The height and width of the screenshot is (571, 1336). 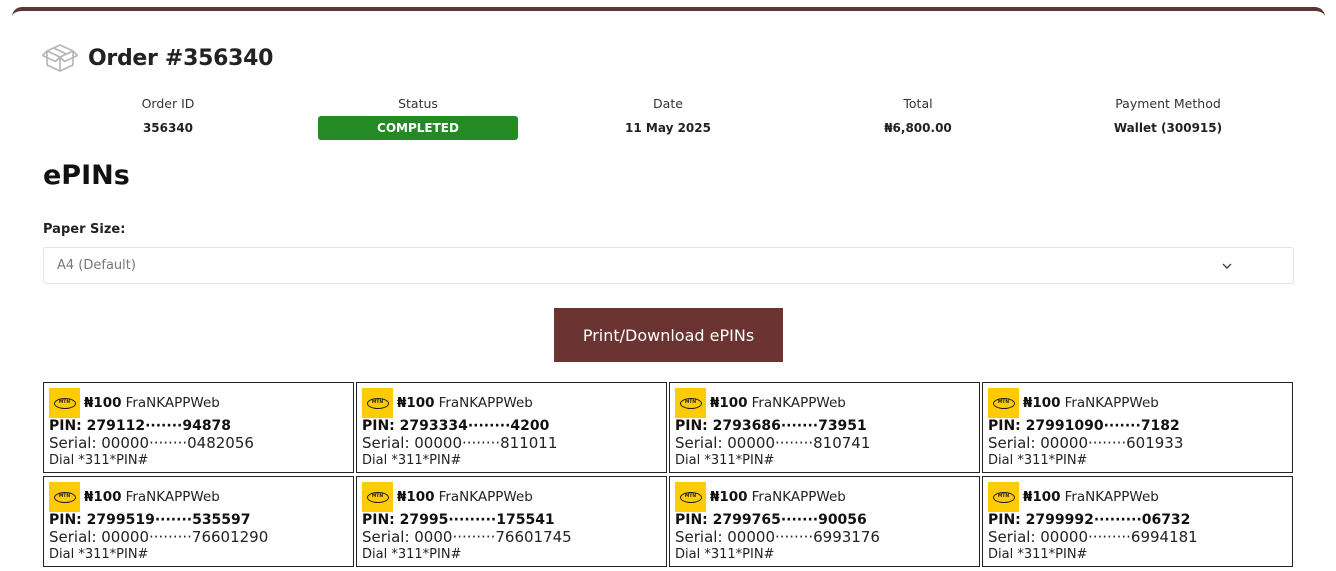 What do you see at coordinates (140, 426) in the screenshot?
I see `epin-pin: PIN: 279112·······94878` at bounding box center [140, 426].